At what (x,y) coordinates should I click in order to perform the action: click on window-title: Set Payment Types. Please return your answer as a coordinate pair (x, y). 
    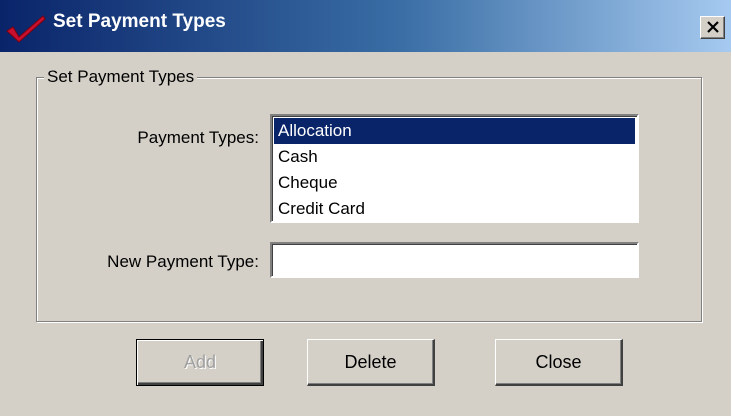
    Looking at the image, I should click on (139, 21).